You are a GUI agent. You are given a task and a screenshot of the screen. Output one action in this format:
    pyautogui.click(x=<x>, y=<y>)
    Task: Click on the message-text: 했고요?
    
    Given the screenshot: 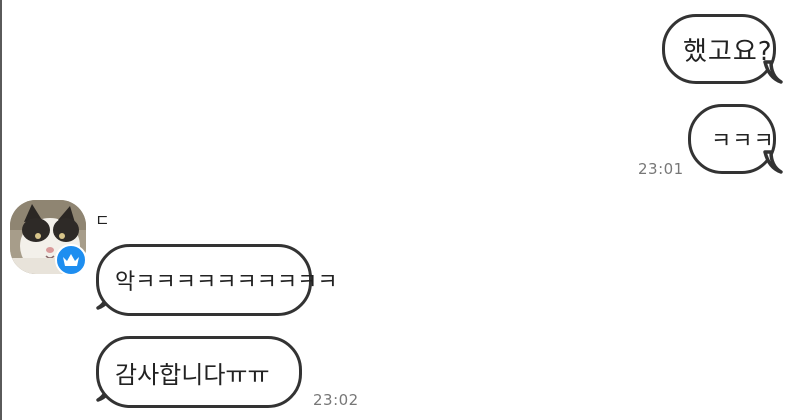 What is the action you would take?
    pyautogui.click(x=728, y=51)
    